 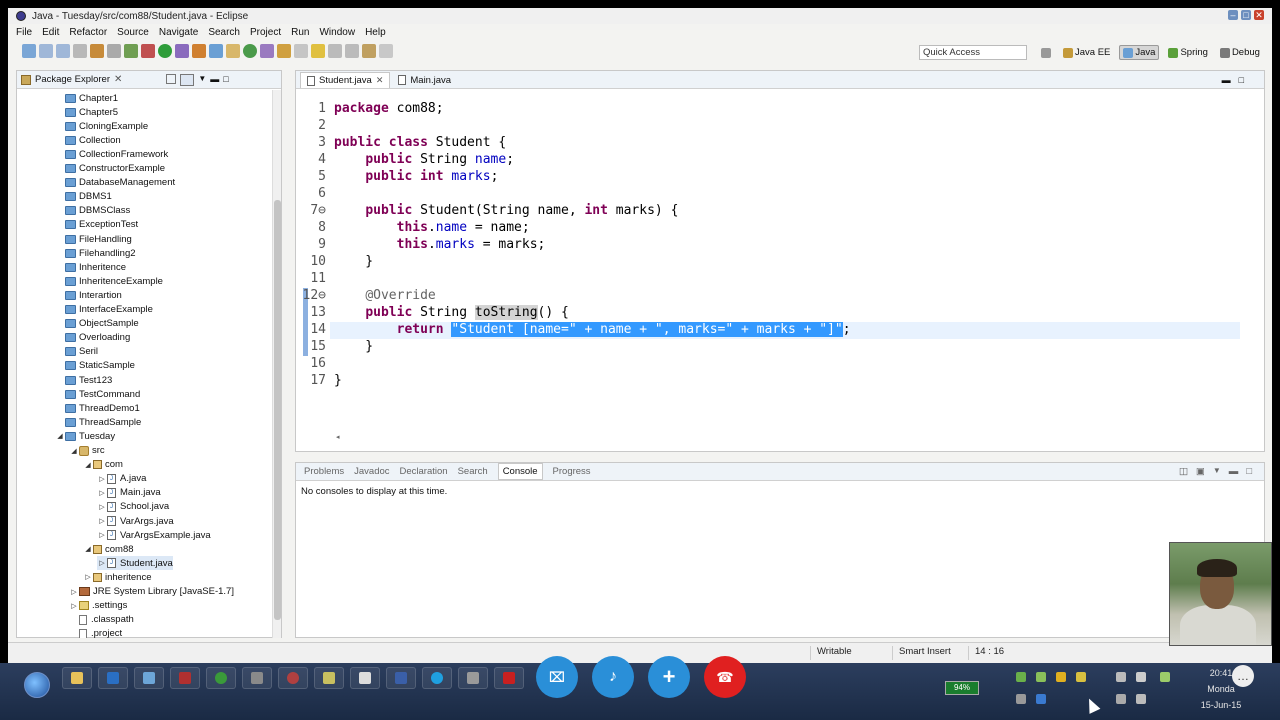 I want to click on taskbar-skype, so click(x=437, y=678).